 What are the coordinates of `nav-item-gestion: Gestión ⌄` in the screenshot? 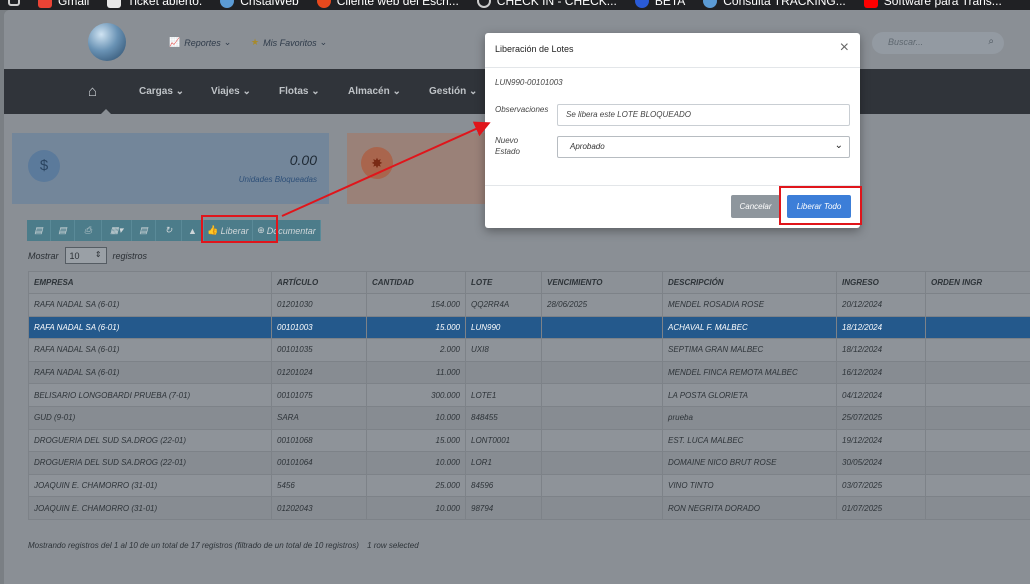 It's located at (453, 91).